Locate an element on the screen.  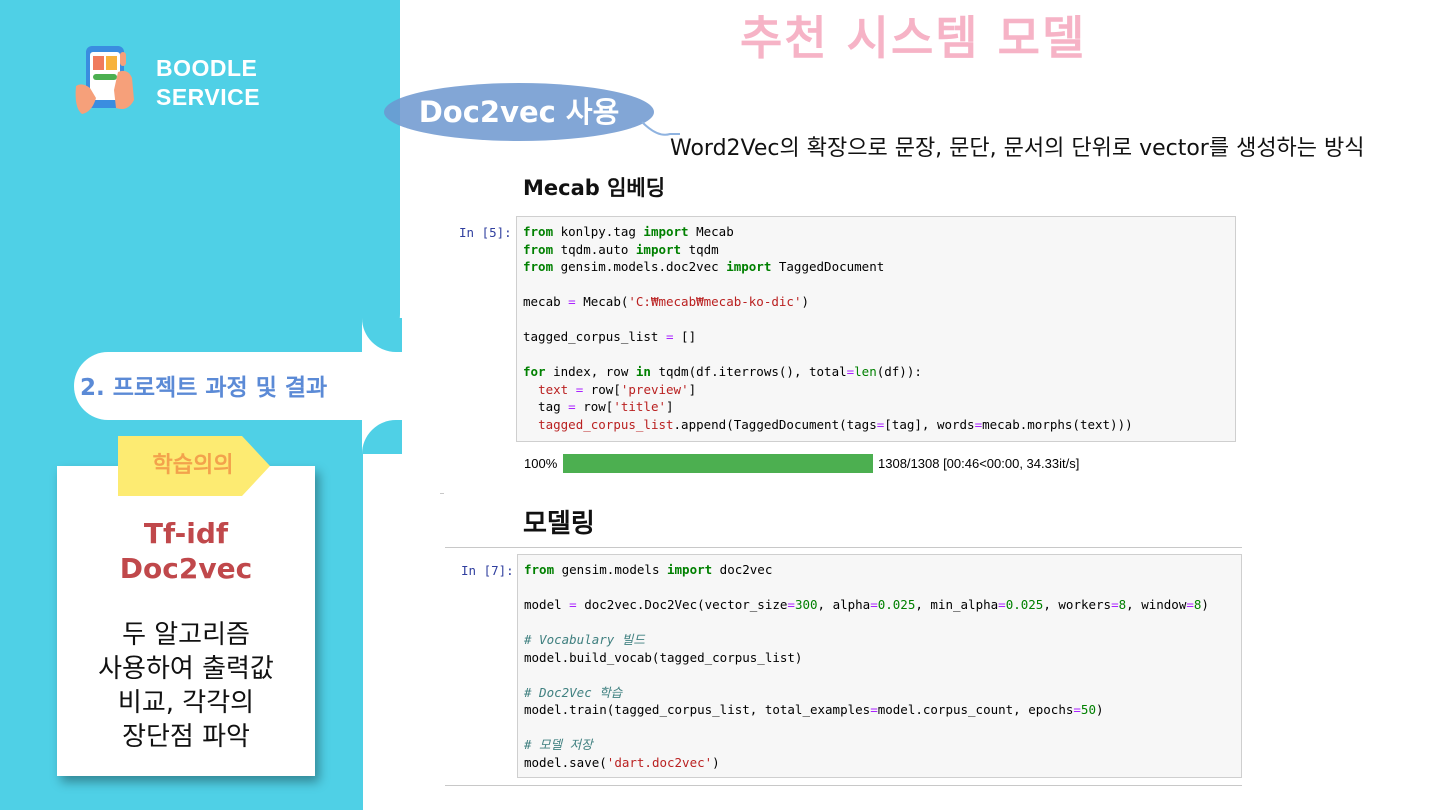
card-body-line-3: 비교, 각각의 is located at coordinates (186, 703).